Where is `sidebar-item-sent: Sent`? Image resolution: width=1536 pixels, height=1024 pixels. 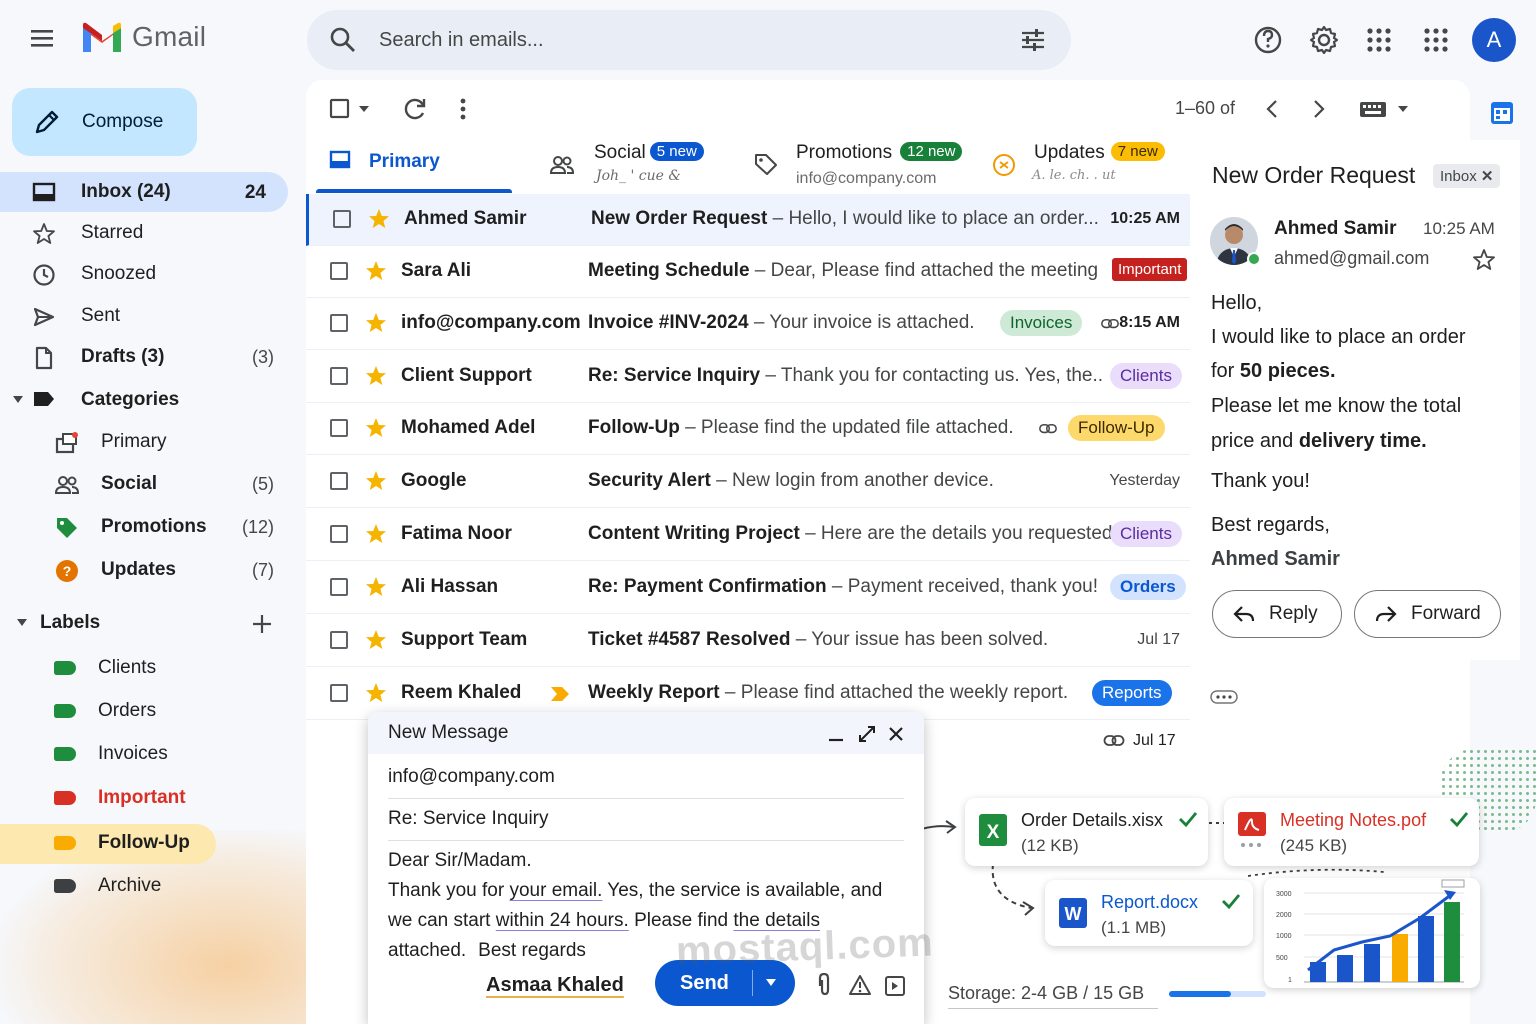
sidebar-item-sent: Sent is located at coordinates (144, 316).